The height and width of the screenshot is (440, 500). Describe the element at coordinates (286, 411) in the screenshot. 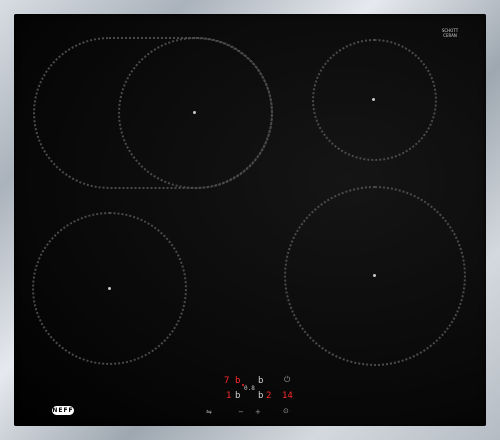

I see `timer-icon: ⊙` at that location.